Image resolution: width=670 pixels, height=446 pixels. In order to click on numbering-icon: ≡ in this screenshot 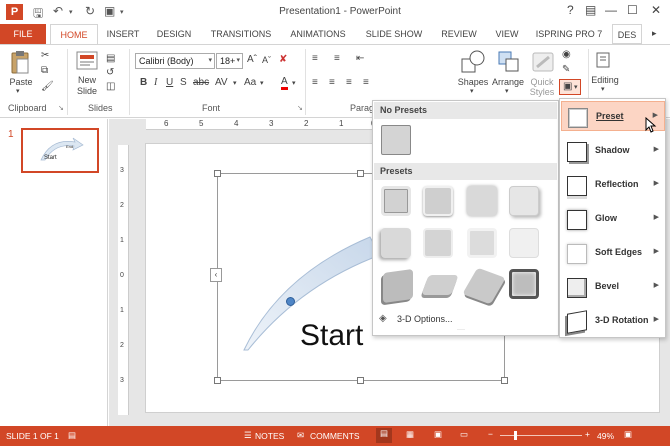, I will do `click(337, 58)`.